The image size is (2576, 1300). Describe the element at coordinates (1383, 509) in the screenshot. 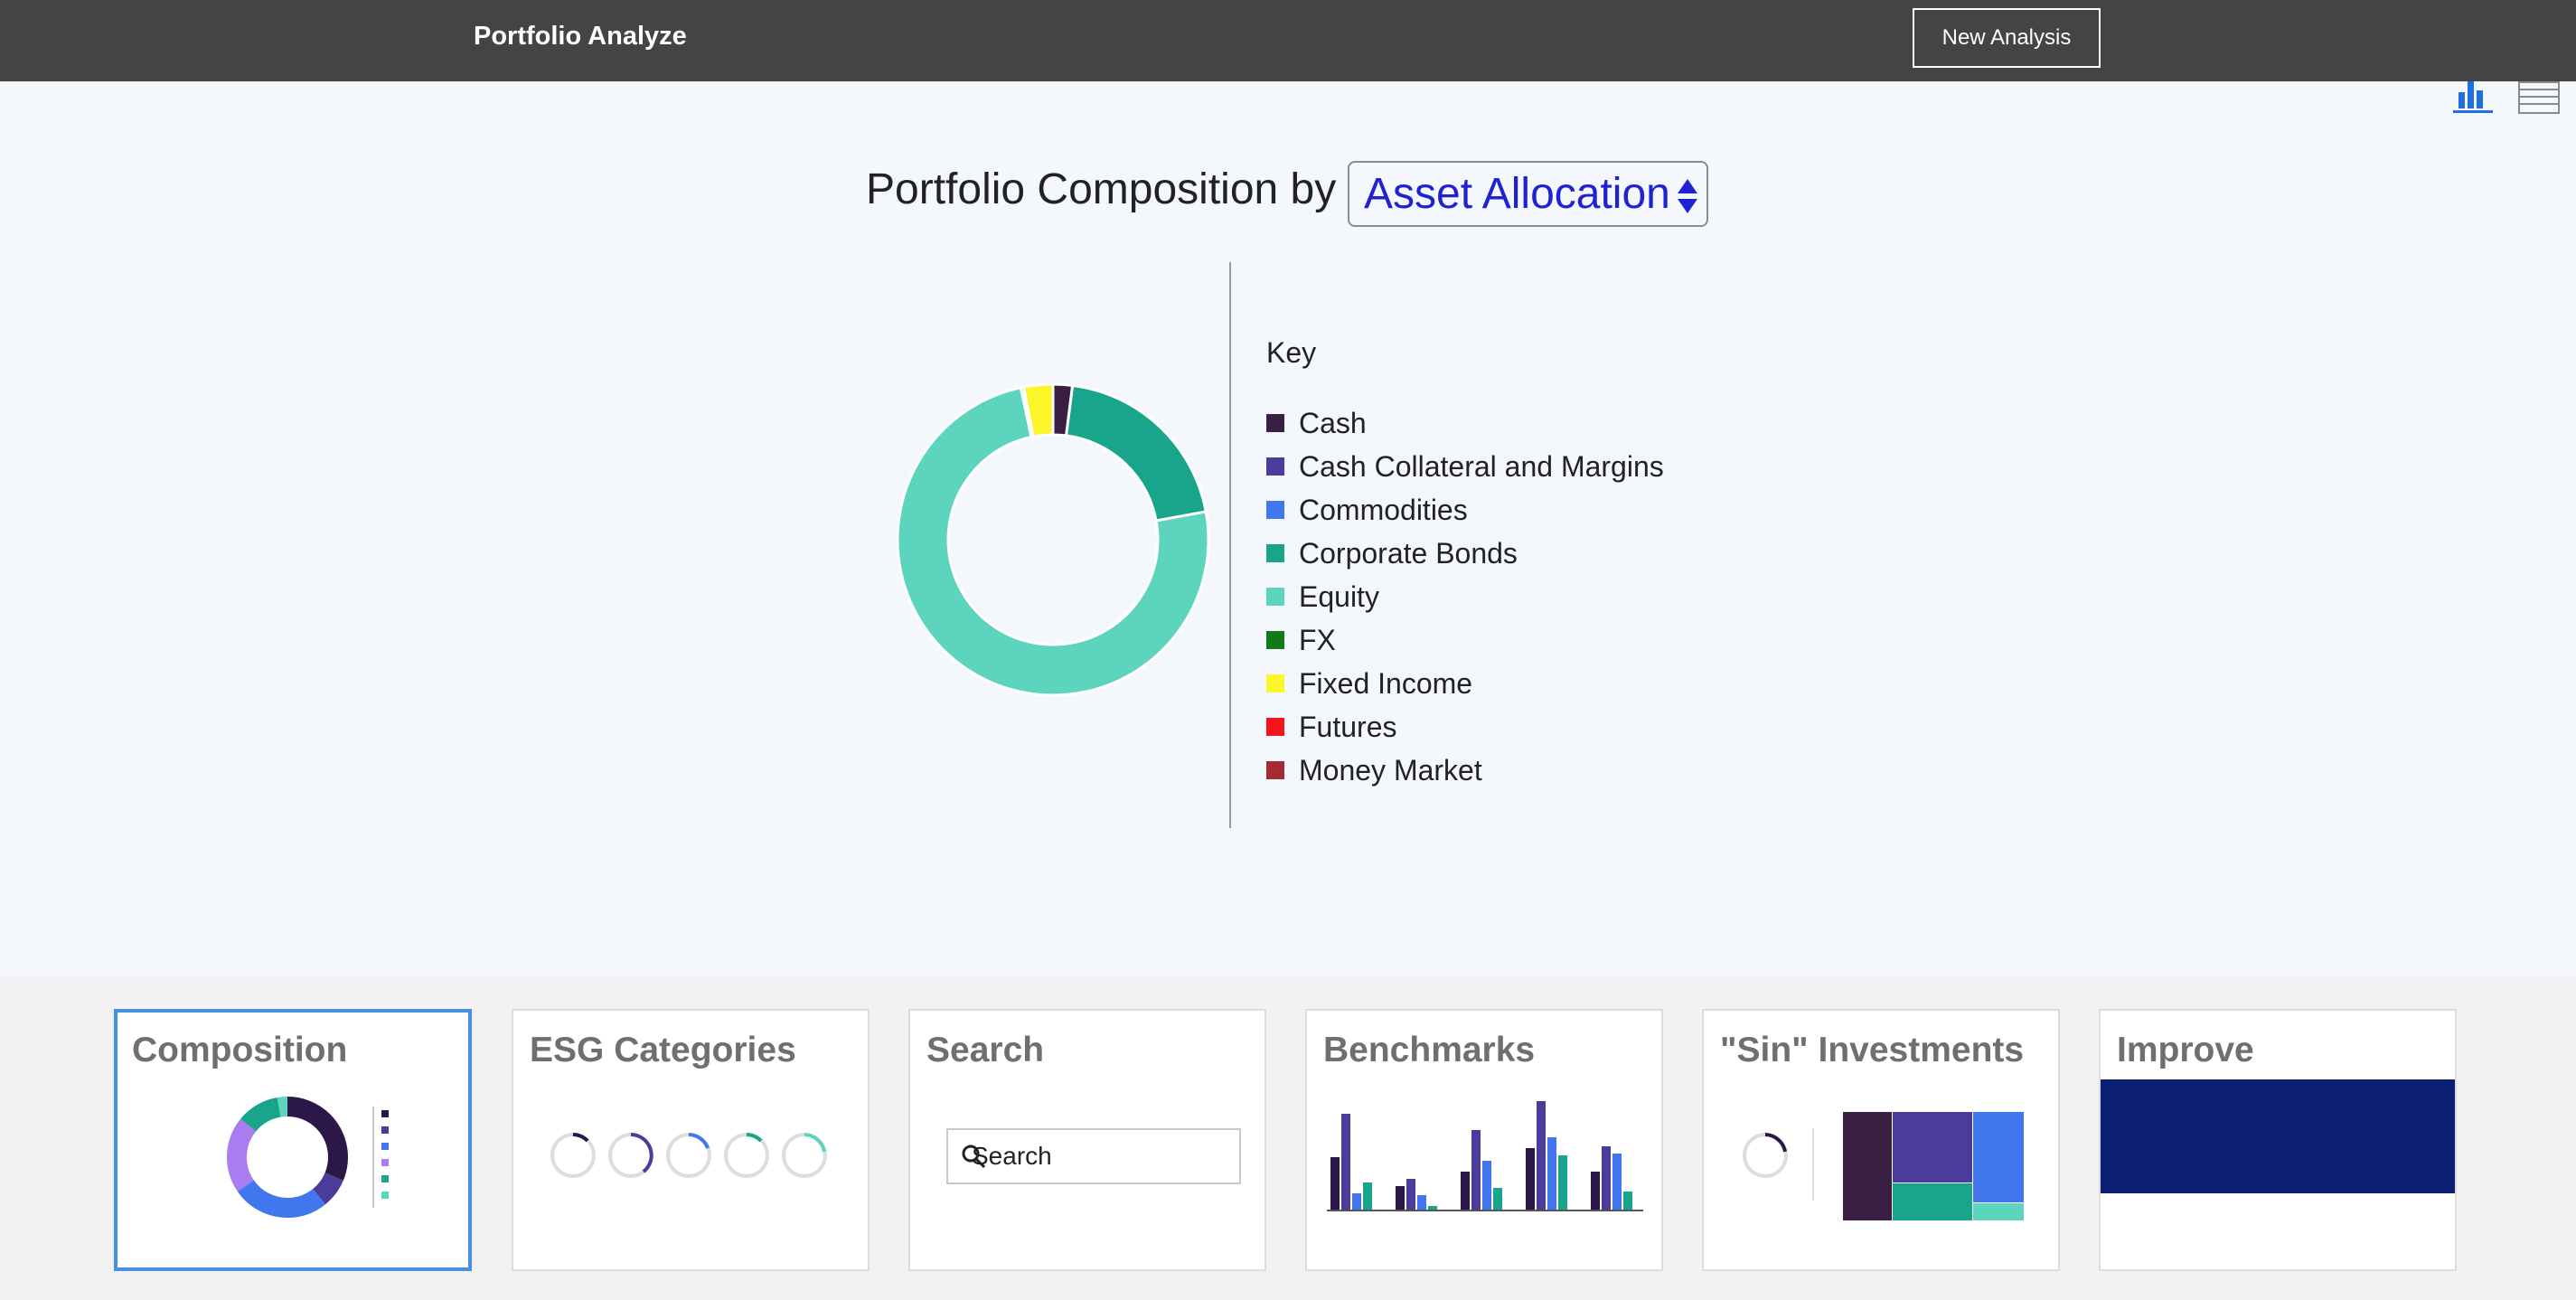

I see `legend-label: Commodities` at that location.